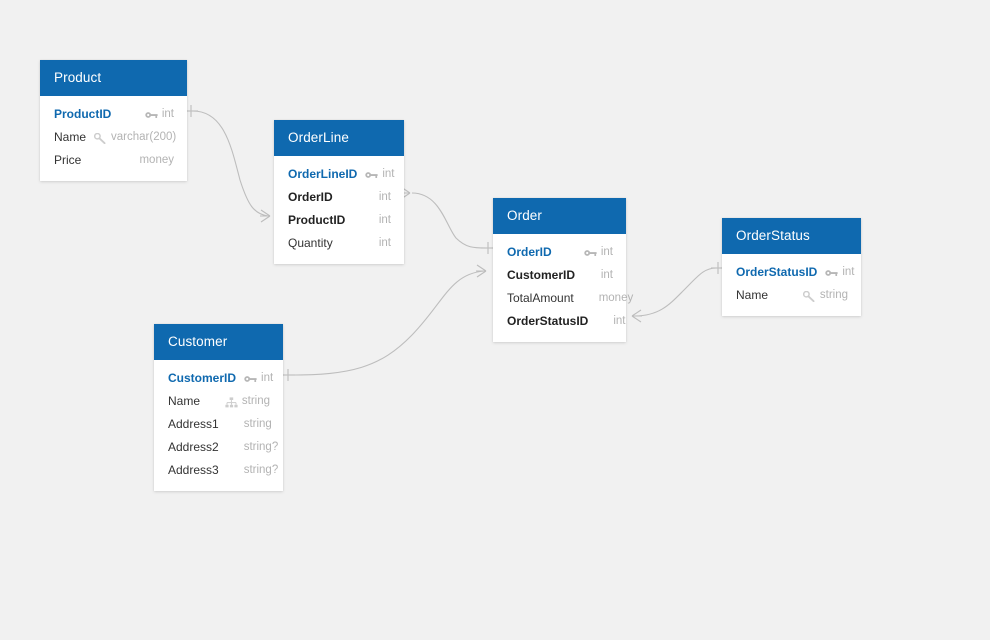  What do you see at coordinates (113, 78) in the screenshot?
I see `entity-header-product: Product` at bounding box center [113, 78].